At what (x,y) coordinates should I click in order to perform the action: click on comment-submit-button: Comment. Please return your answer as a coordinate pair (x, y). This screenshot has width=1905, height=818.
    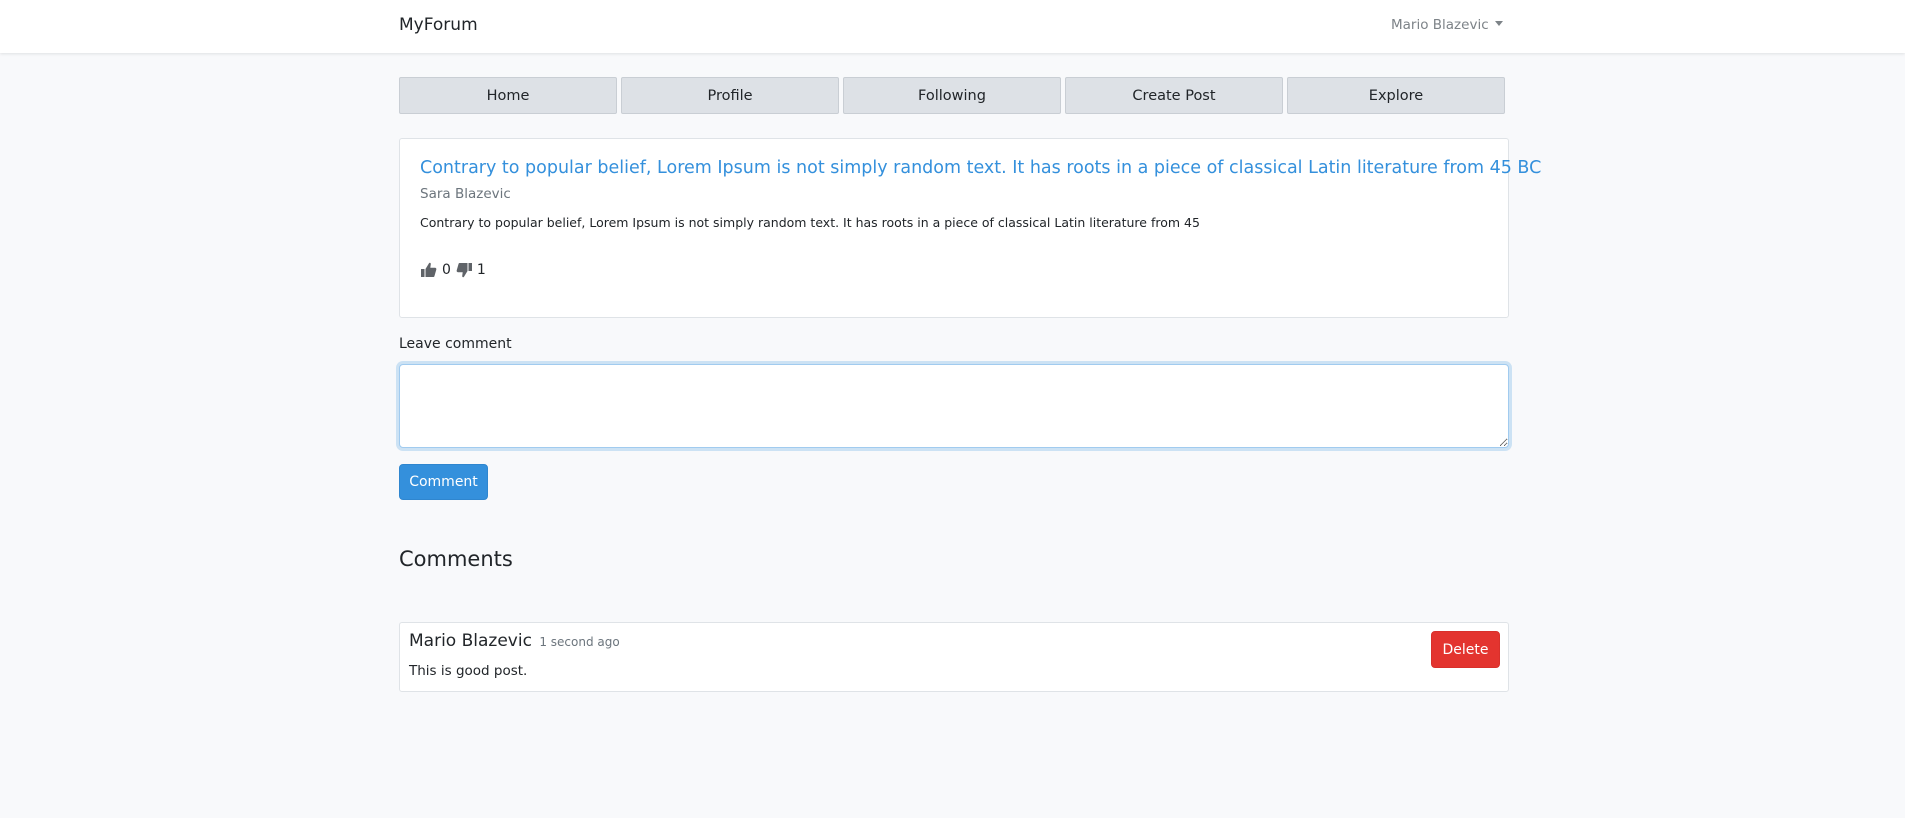
    Looking at the image, I should click on (443, 482).